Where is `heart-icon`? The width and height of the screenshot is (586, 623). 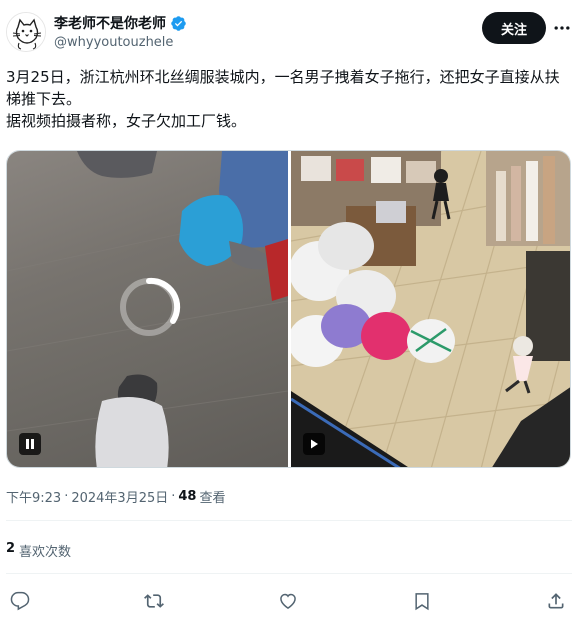 heart-icon is located at coordinates (288, 601).